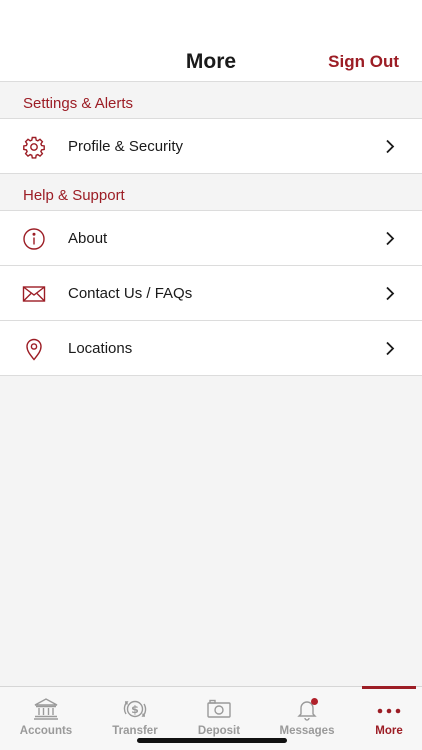 The width and height of the screenshot is (422, 750). What do you see at coordinates (212, 740) in the screenshot?
I see `home-indicator` at bounding box center [212, 740].